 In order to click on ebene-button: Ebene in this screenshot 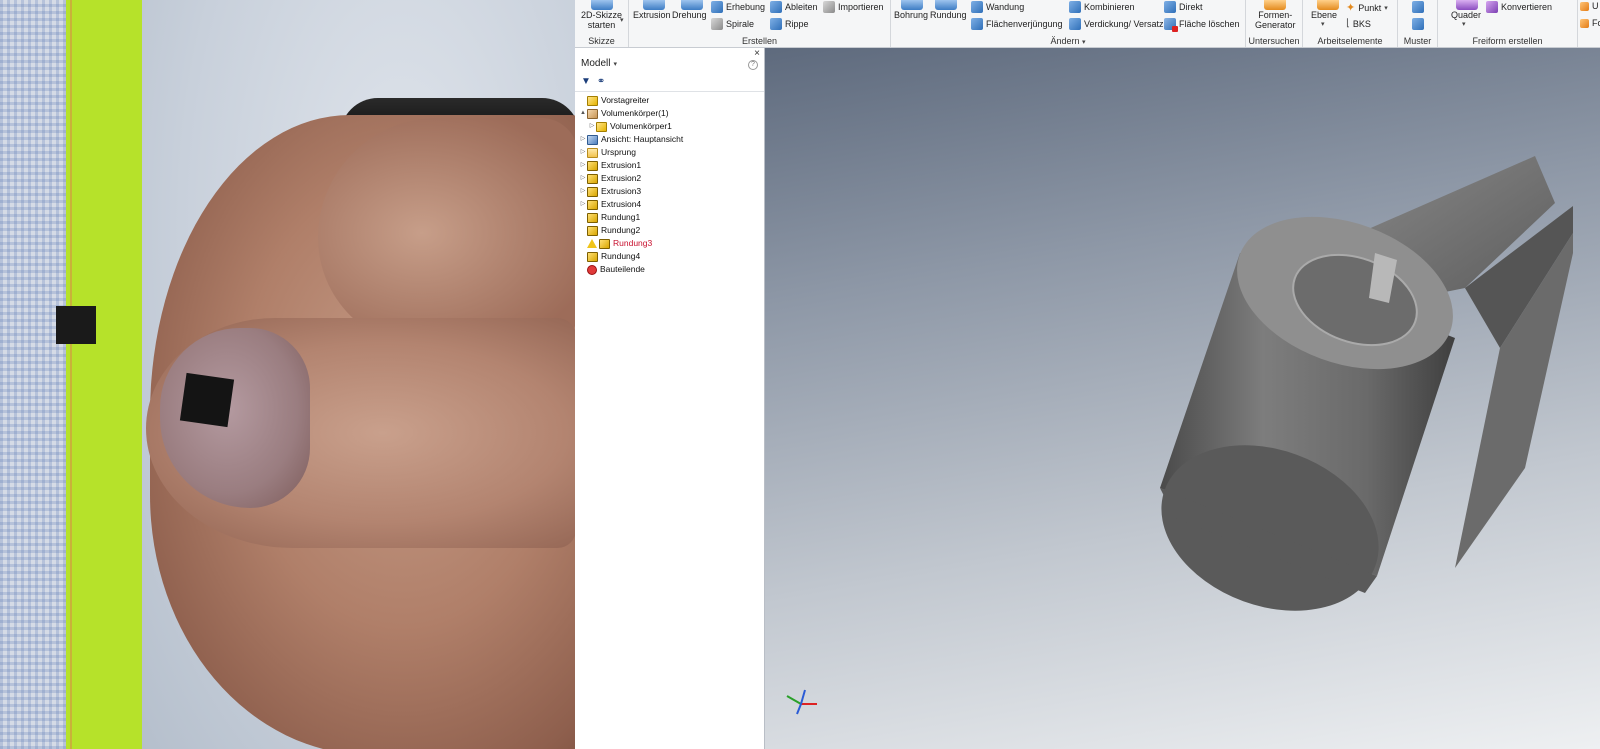, I will do `click(1324, 15)`.